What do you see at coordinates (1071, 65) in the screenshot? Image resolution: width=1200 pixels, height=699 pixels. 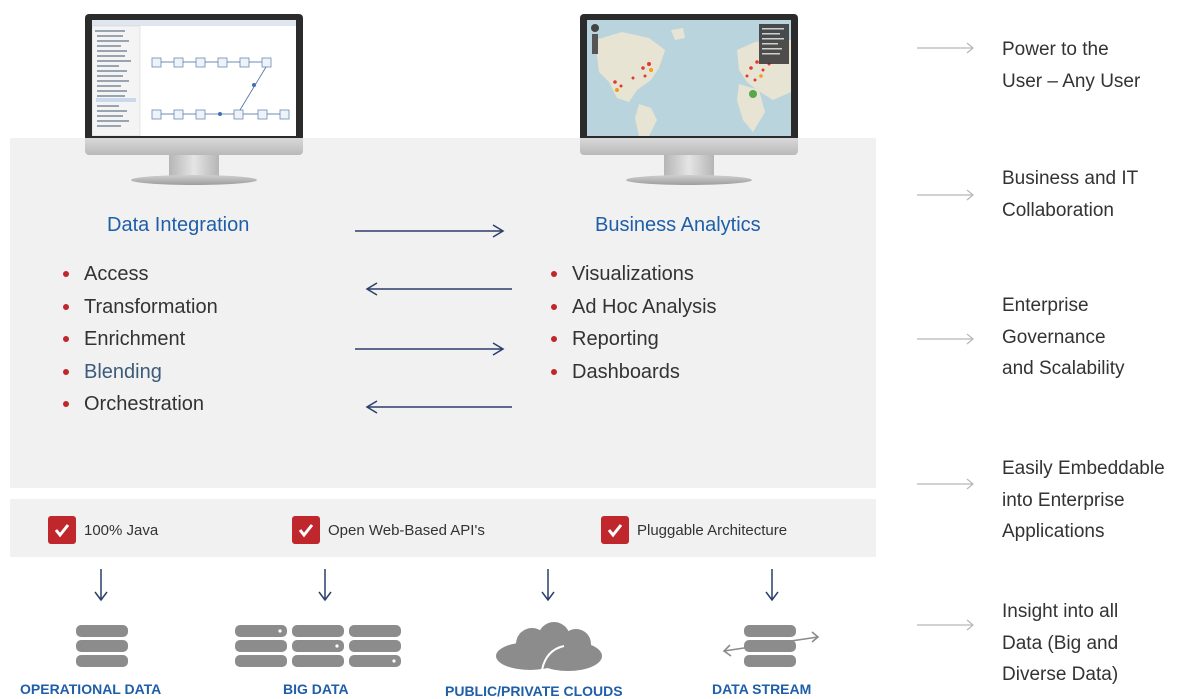 I see `benefit-power-to-user: Power to the User – Any User` at bounding box center [1071, 65].